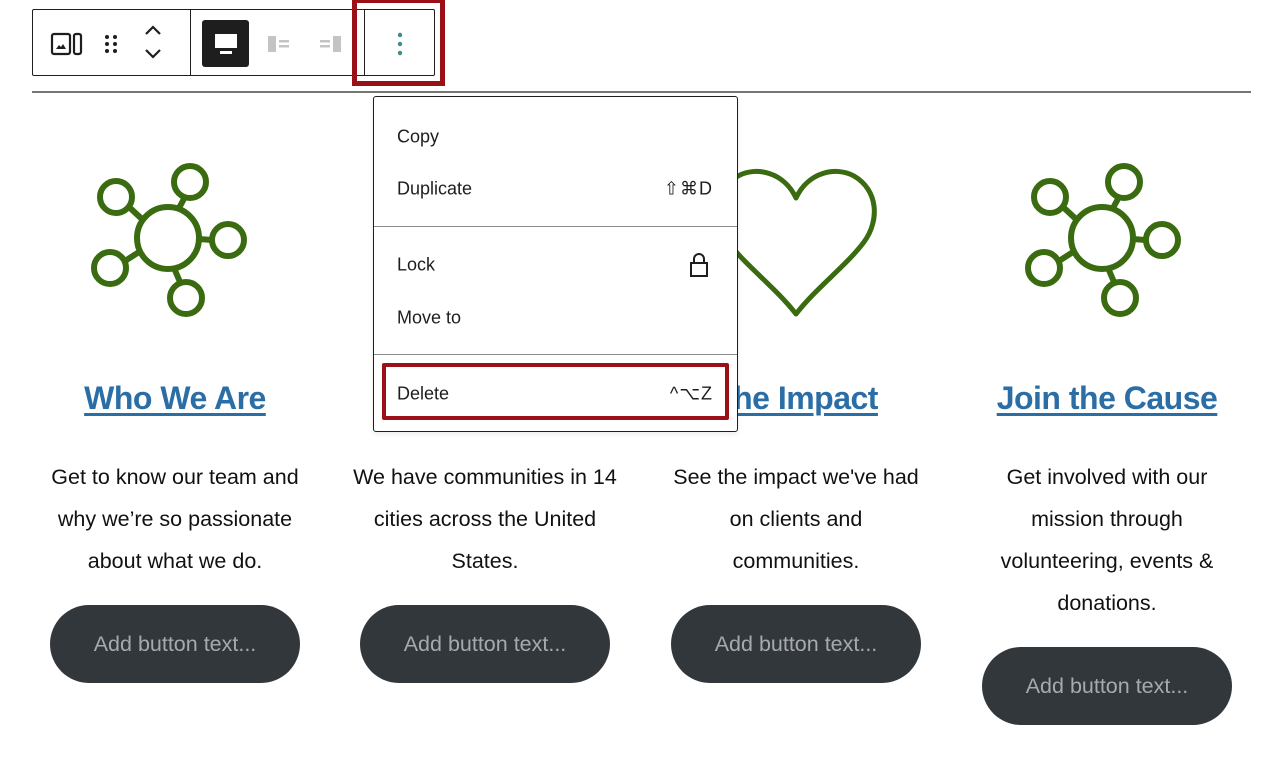 The image size is (1265, 759). I want to click on description-line: volunteering, events &, so click(1107, 561).